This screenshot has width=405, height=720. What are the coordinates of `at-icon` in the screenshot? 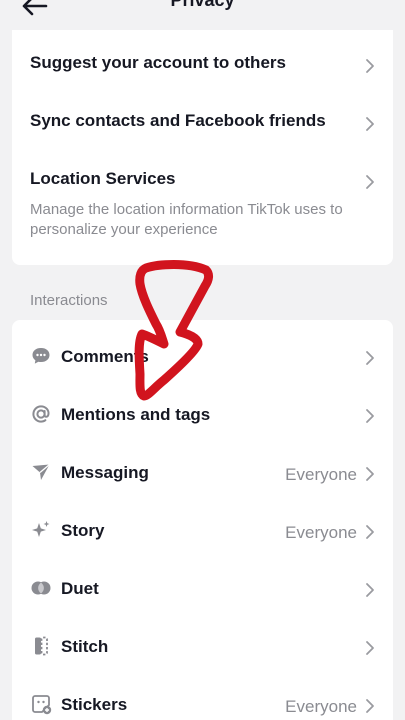 It's located at (41, 414).